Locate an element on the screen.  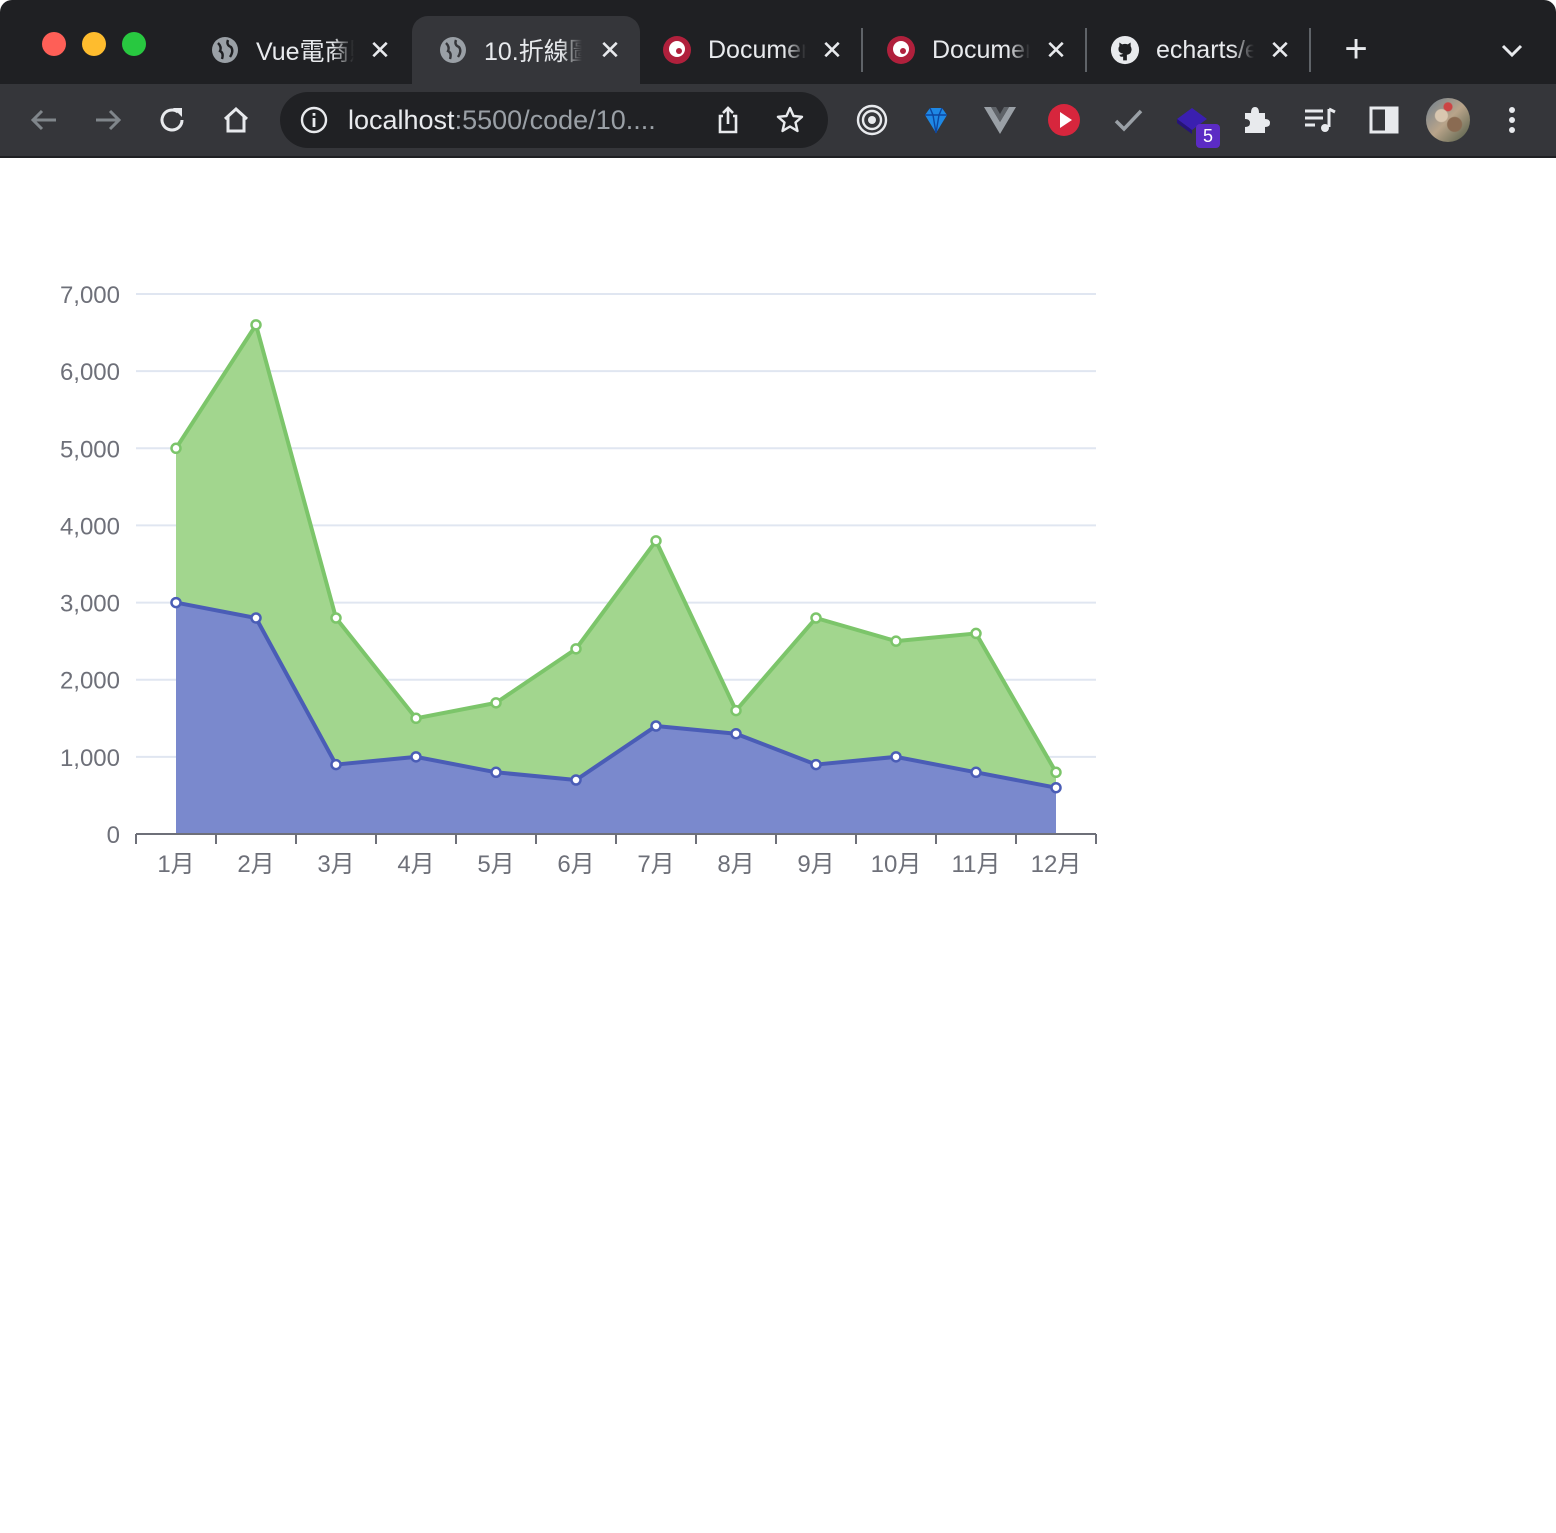
home-icon is located at coordinates (236, 119).